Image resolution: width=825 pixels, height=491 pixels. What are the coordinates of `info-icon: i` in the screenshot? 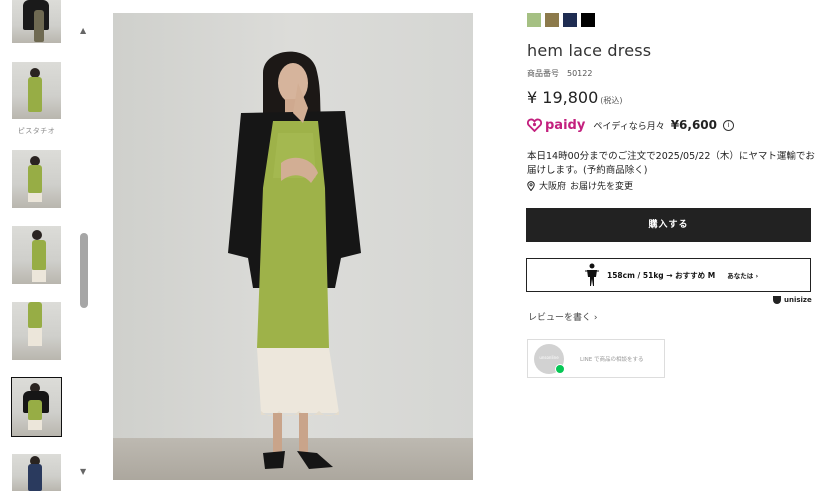 It's located at (729, 125).